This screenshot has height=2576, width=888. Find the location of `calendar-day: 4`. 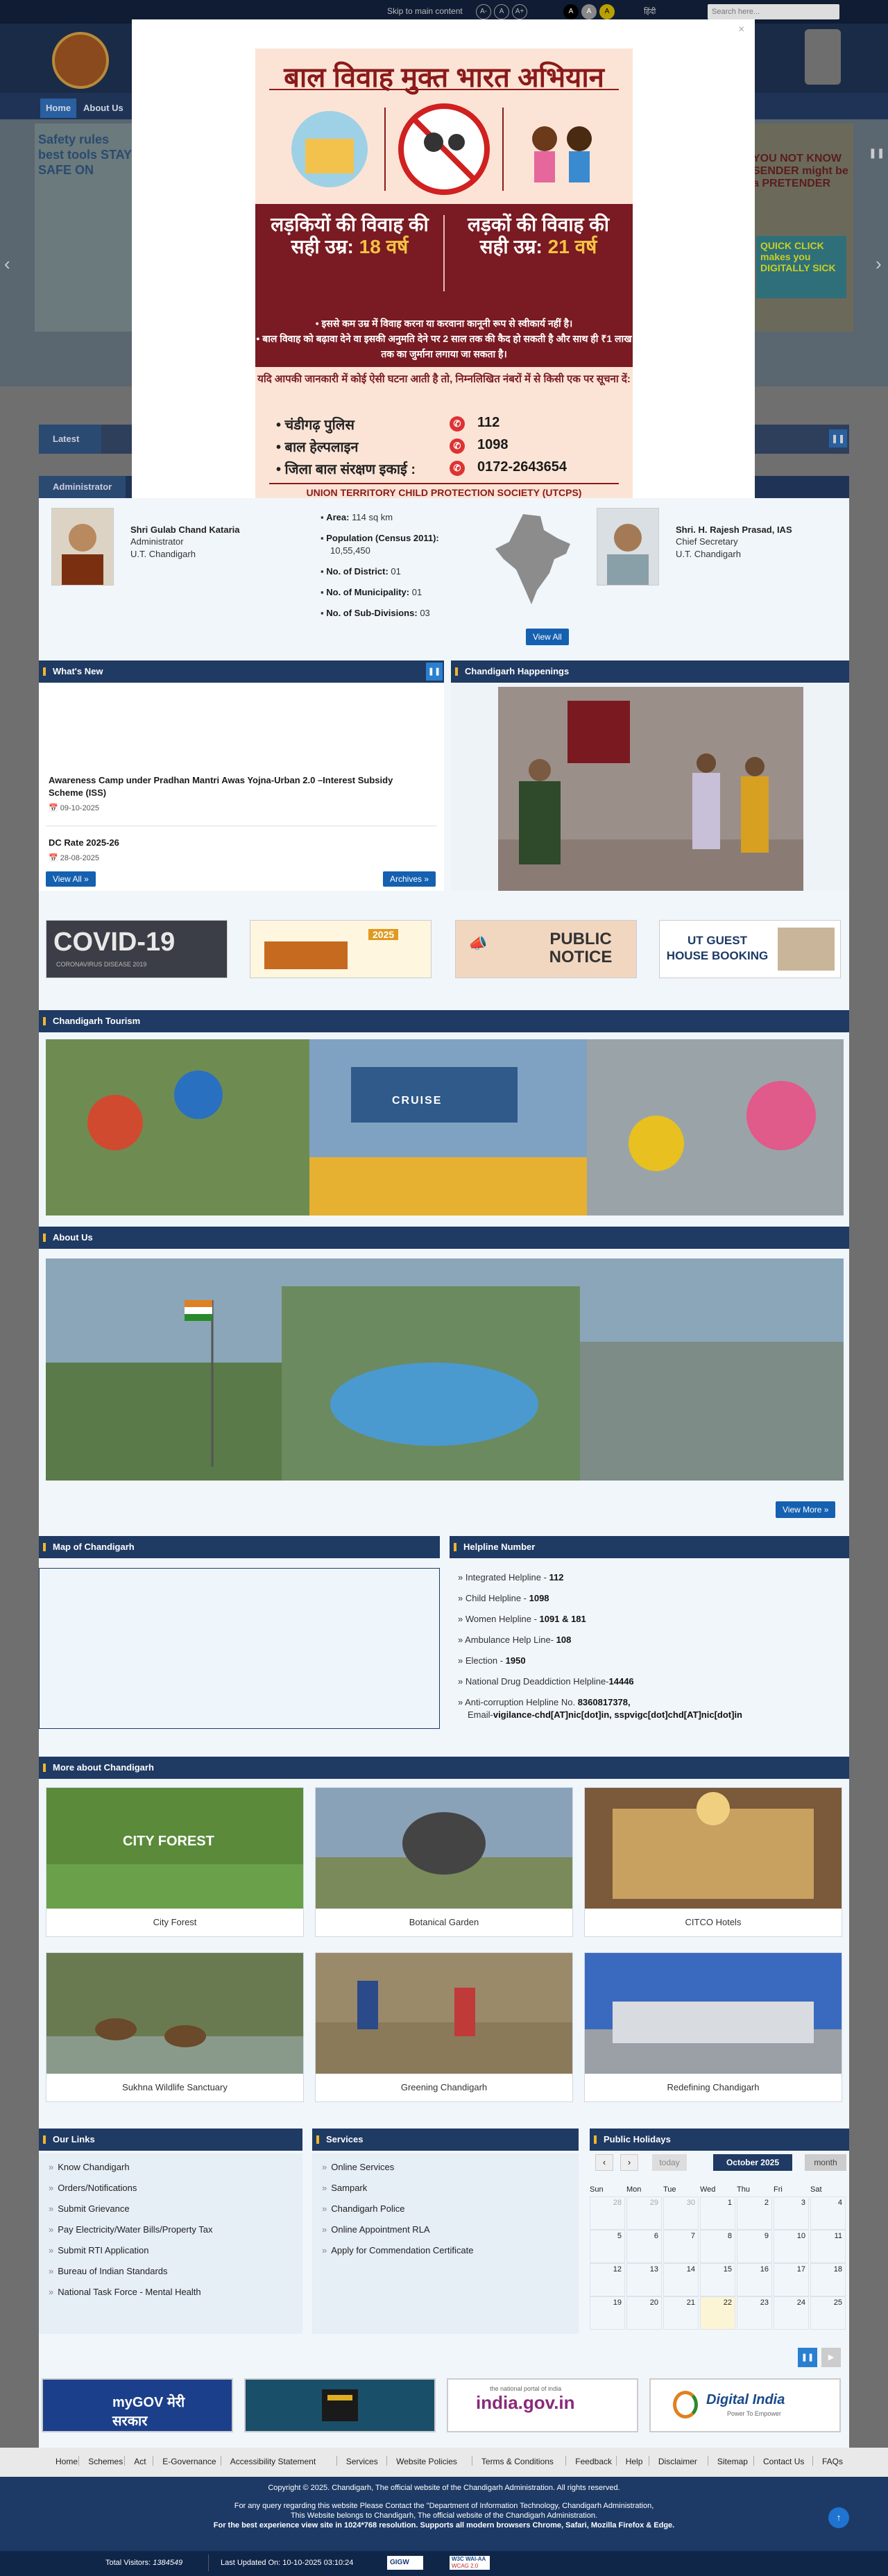

calendar-day: 4 is located at coordinates (828, 2213).